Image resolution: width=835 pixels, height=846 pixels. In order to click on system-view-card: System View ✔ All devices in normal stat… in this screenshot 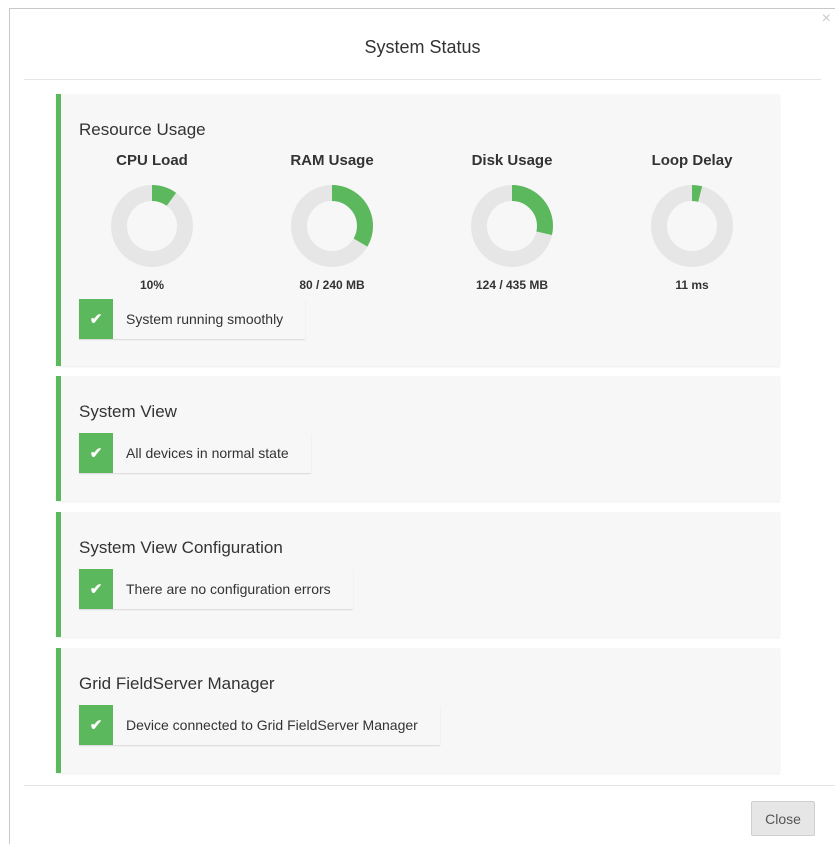, I will do `click(418, 438)`.